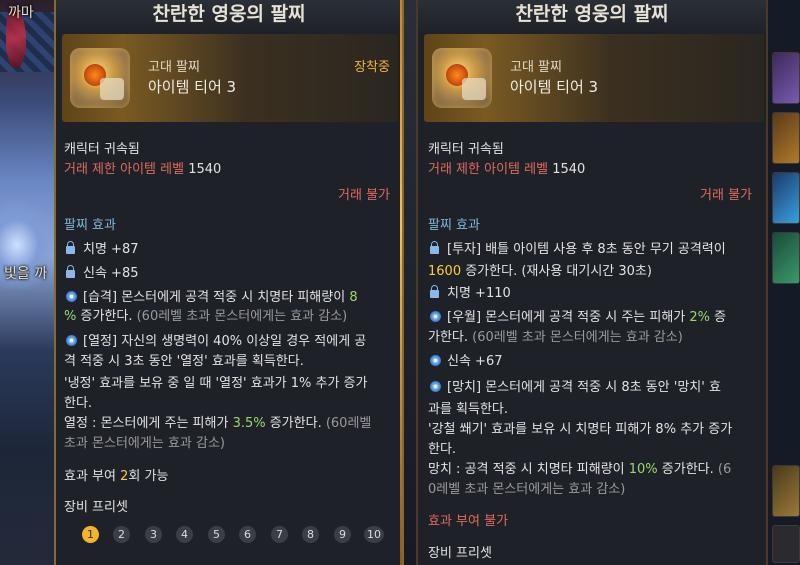 Image resolution: width=800 pixels, height=565 pixels. What do you see at coordinates (184, 534) in the screenshot?
I see `preset-4: 4` at bounding box center [184, 534].